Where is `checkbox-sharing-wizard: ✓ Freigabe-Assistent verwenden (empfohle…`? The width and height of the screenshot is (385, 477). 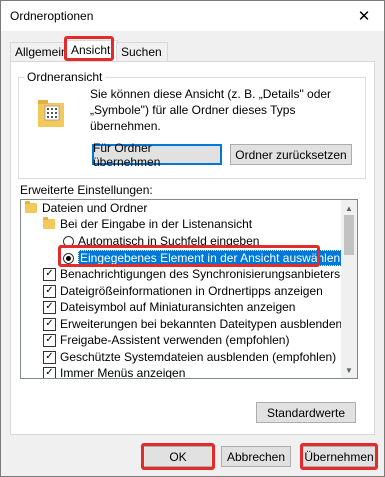 checkbox-sharing-wizard: ✓ Freigabe-Assistent verwenden (empfohle… is located at coordinates (166, 340).